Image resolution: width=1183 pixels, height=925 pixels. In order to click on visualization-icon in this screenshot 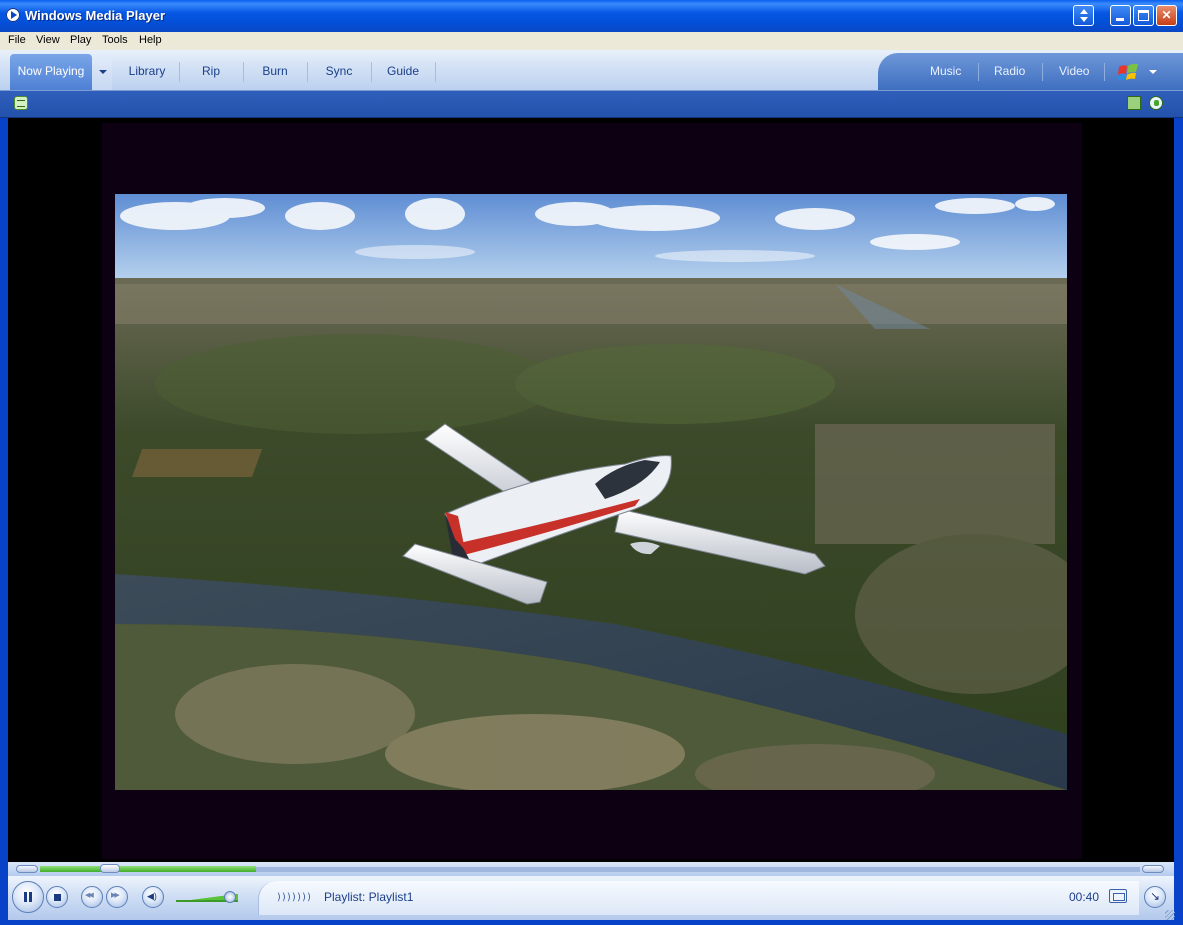, I will do `click(1156, 103)`.